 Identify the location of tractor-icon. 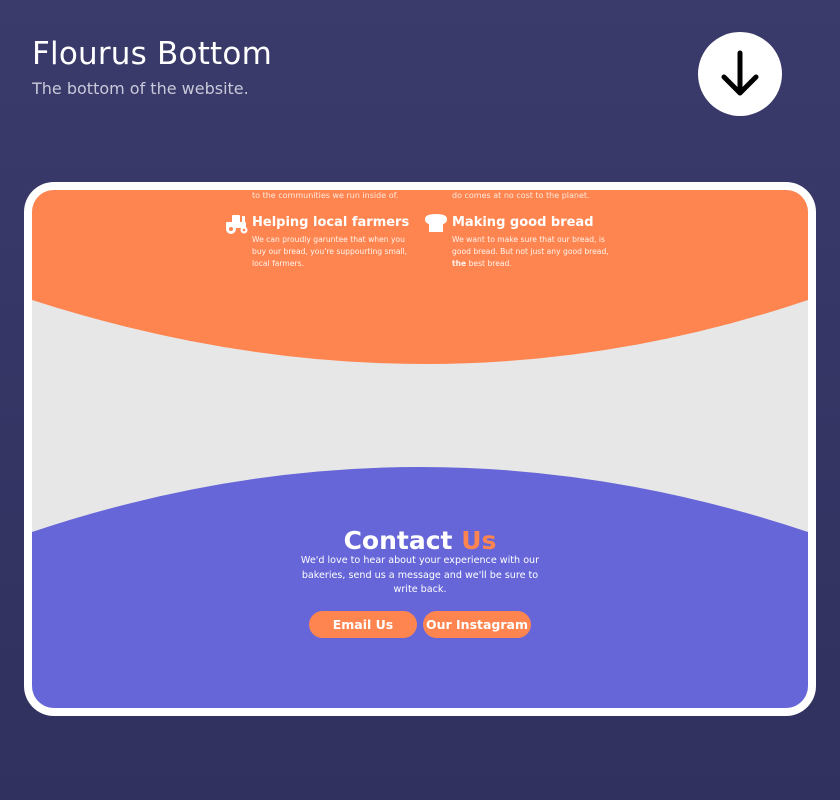
(237, 224).